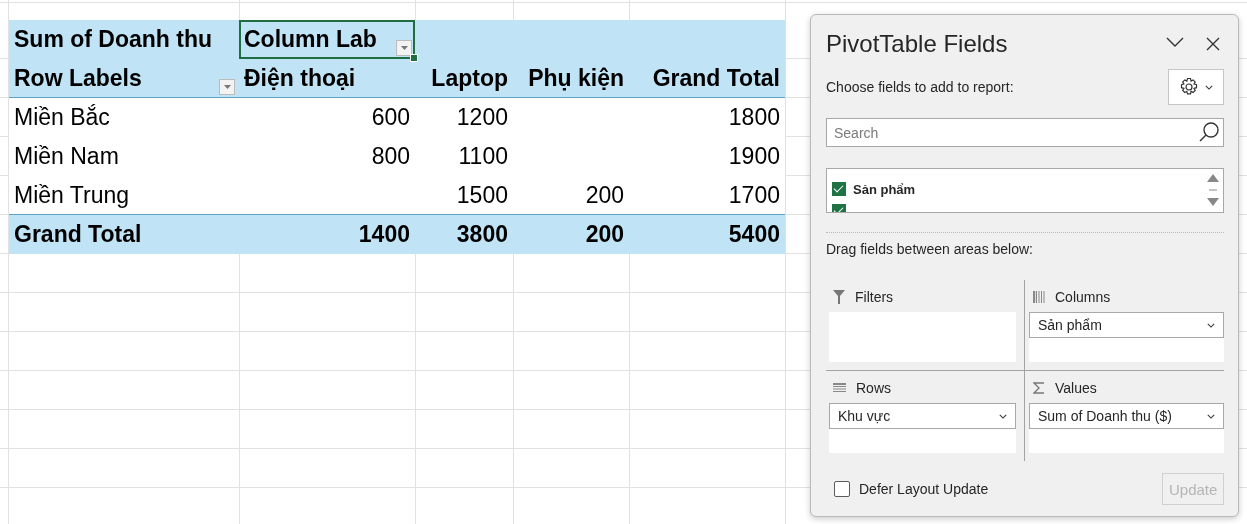  Describe the element at coordinates (72, 195) in the screenshot. I see `row-label: Miền Trung` at that location.